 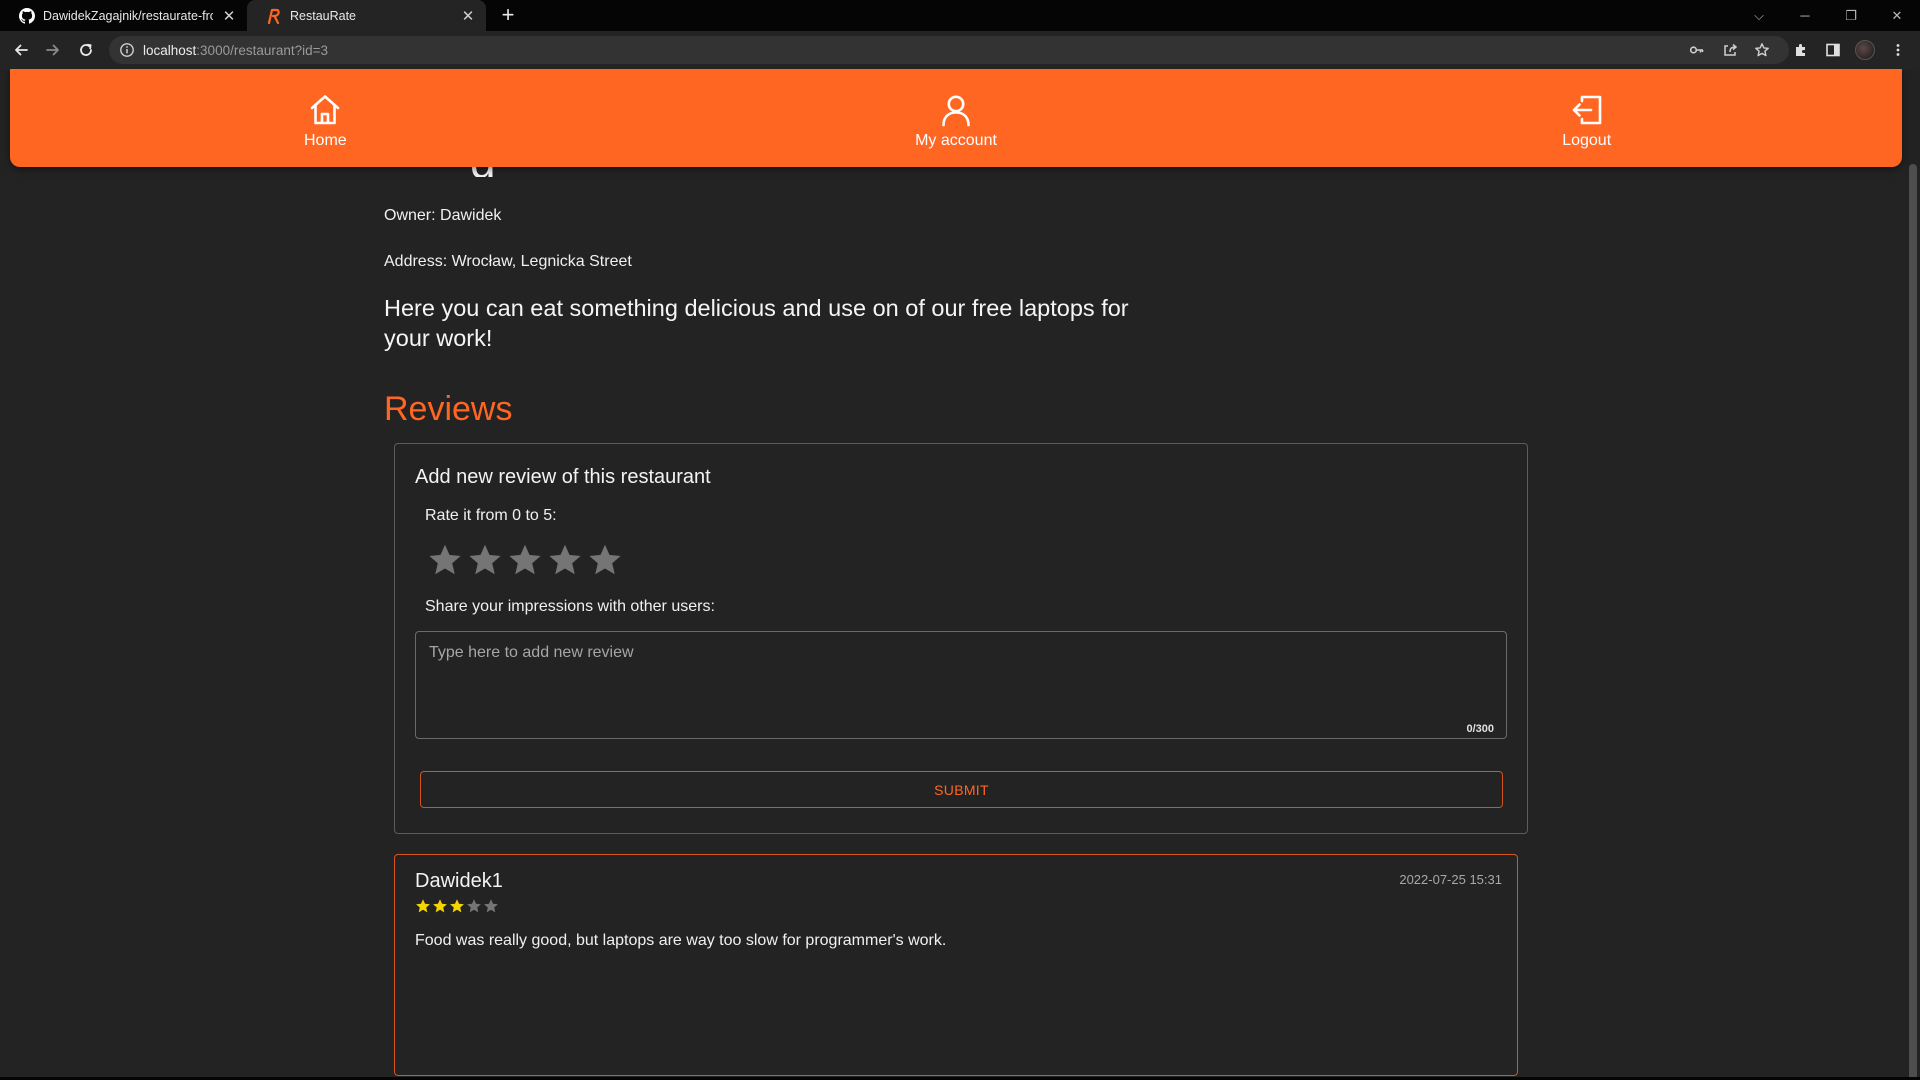 I want to click on bookmark-star-icon, so click(x=1762, y=50).